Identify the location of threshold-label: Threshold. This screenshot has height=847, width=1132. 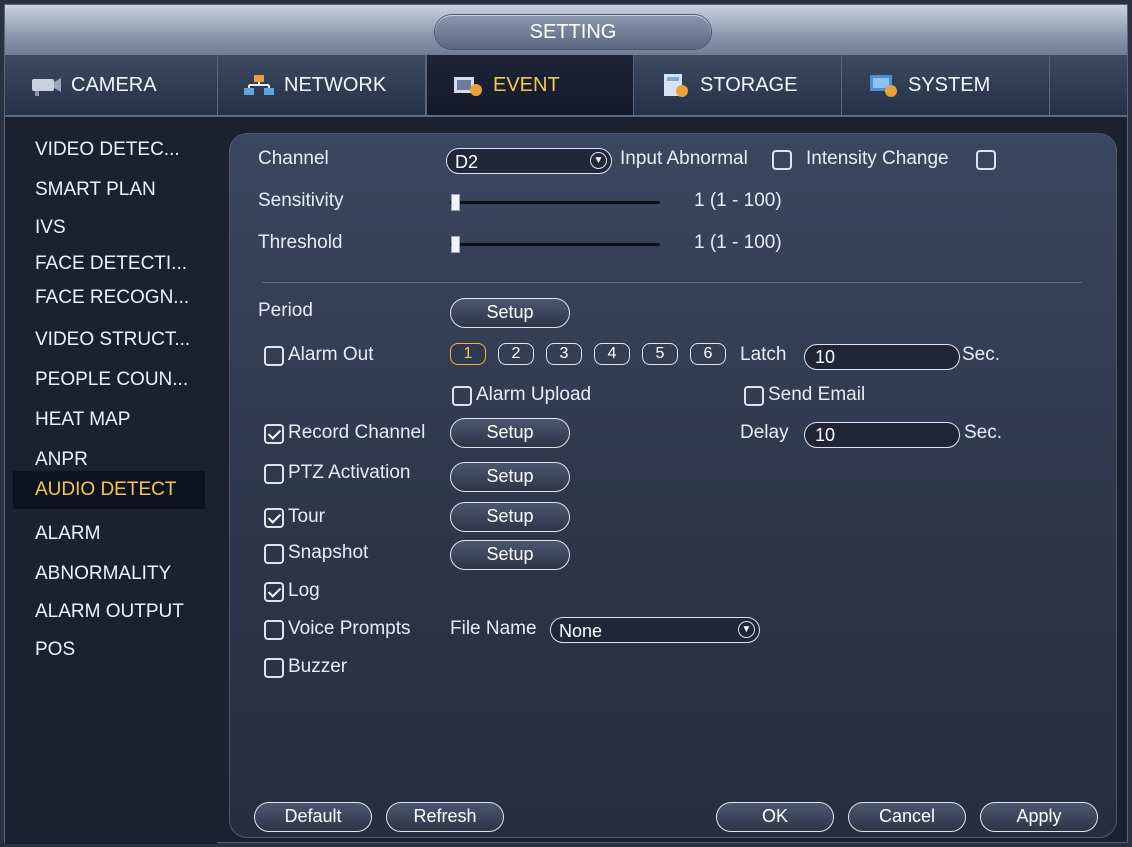
(300, 242).